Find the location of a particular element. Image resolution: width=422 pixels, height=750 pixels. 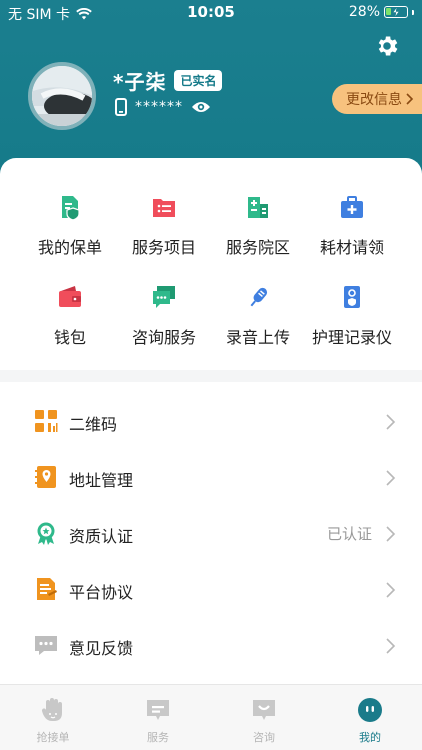

service-supplies: 耗材请领 is located at coordinates (352, 226).